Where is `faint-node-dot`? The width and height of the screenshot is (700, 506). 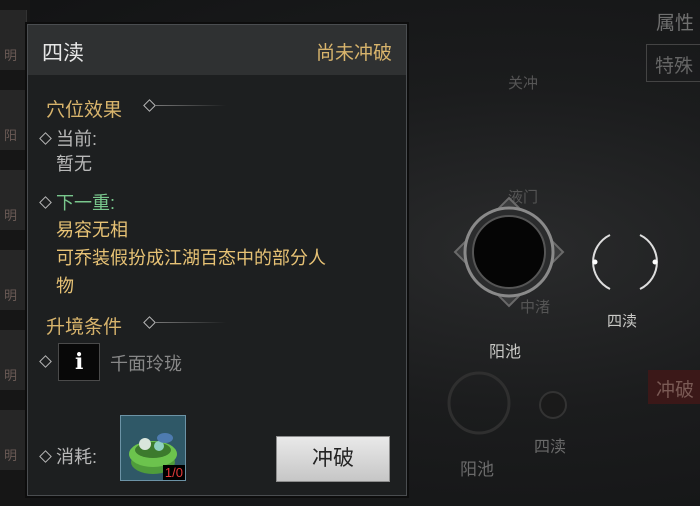 faint-node-dot is located at coordinates (553, 405).